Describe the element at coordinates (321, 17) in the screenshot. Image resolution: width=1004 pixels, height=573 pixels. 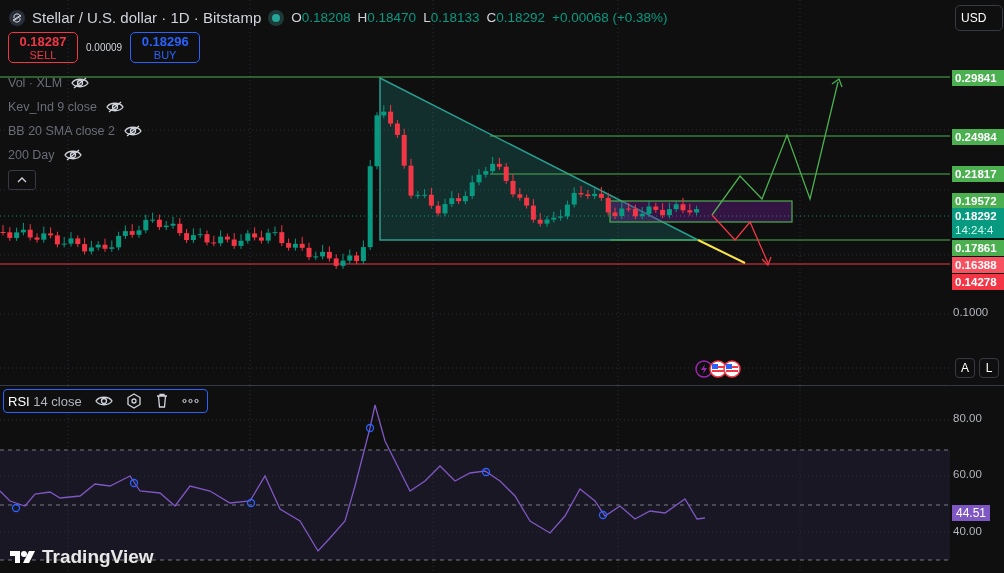
I see `ohlc-value: O0.18208` at that location.